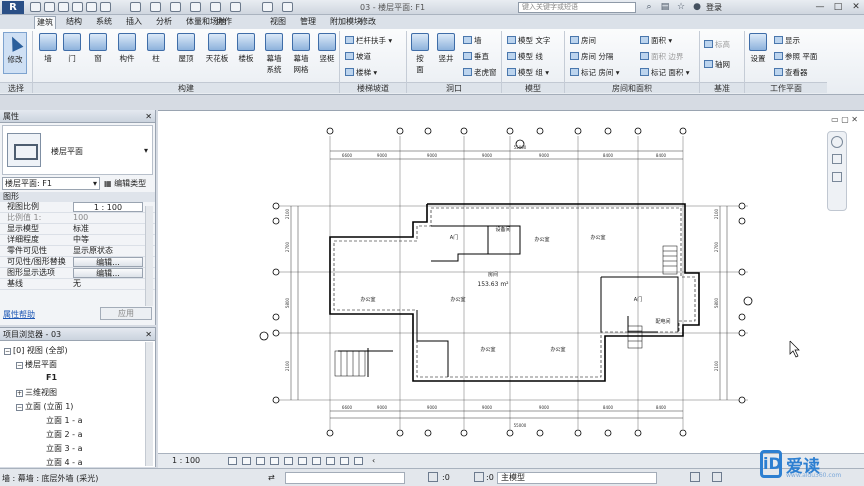 The width and height of the screenshot is (864, 486). Describe the element at coordinates (246, 461) in the screenshot. I see `visual-style-icon` at that location.